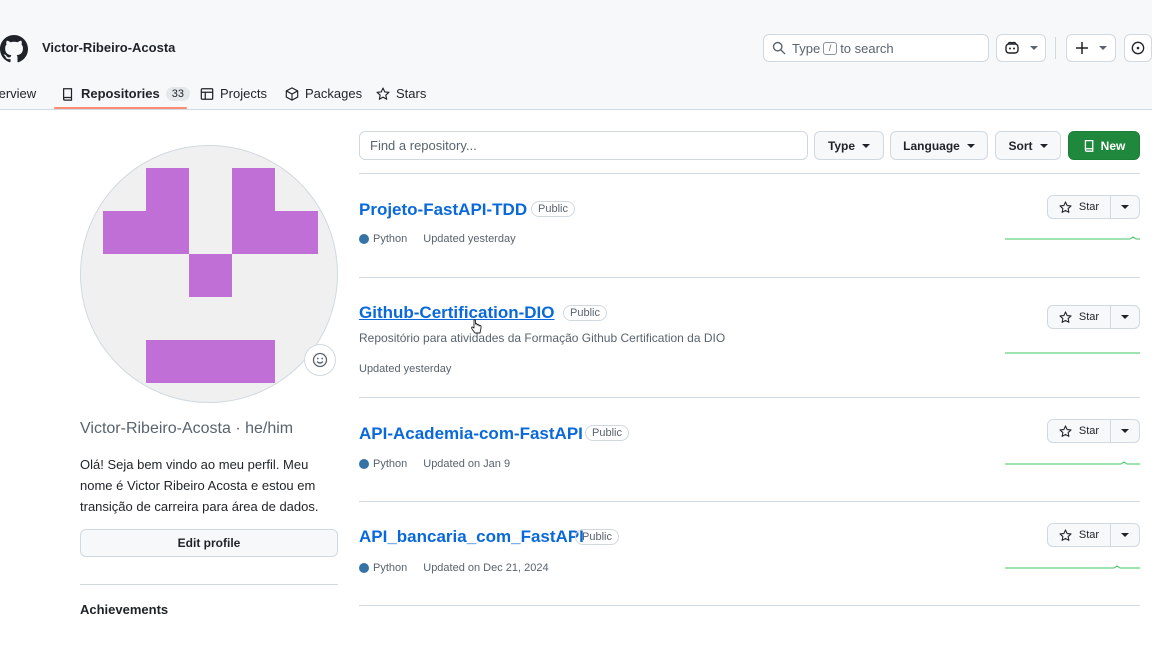 This screenshot has width=1152, height=648. I want to click on type-filter-button: Type, so click(849, 145).